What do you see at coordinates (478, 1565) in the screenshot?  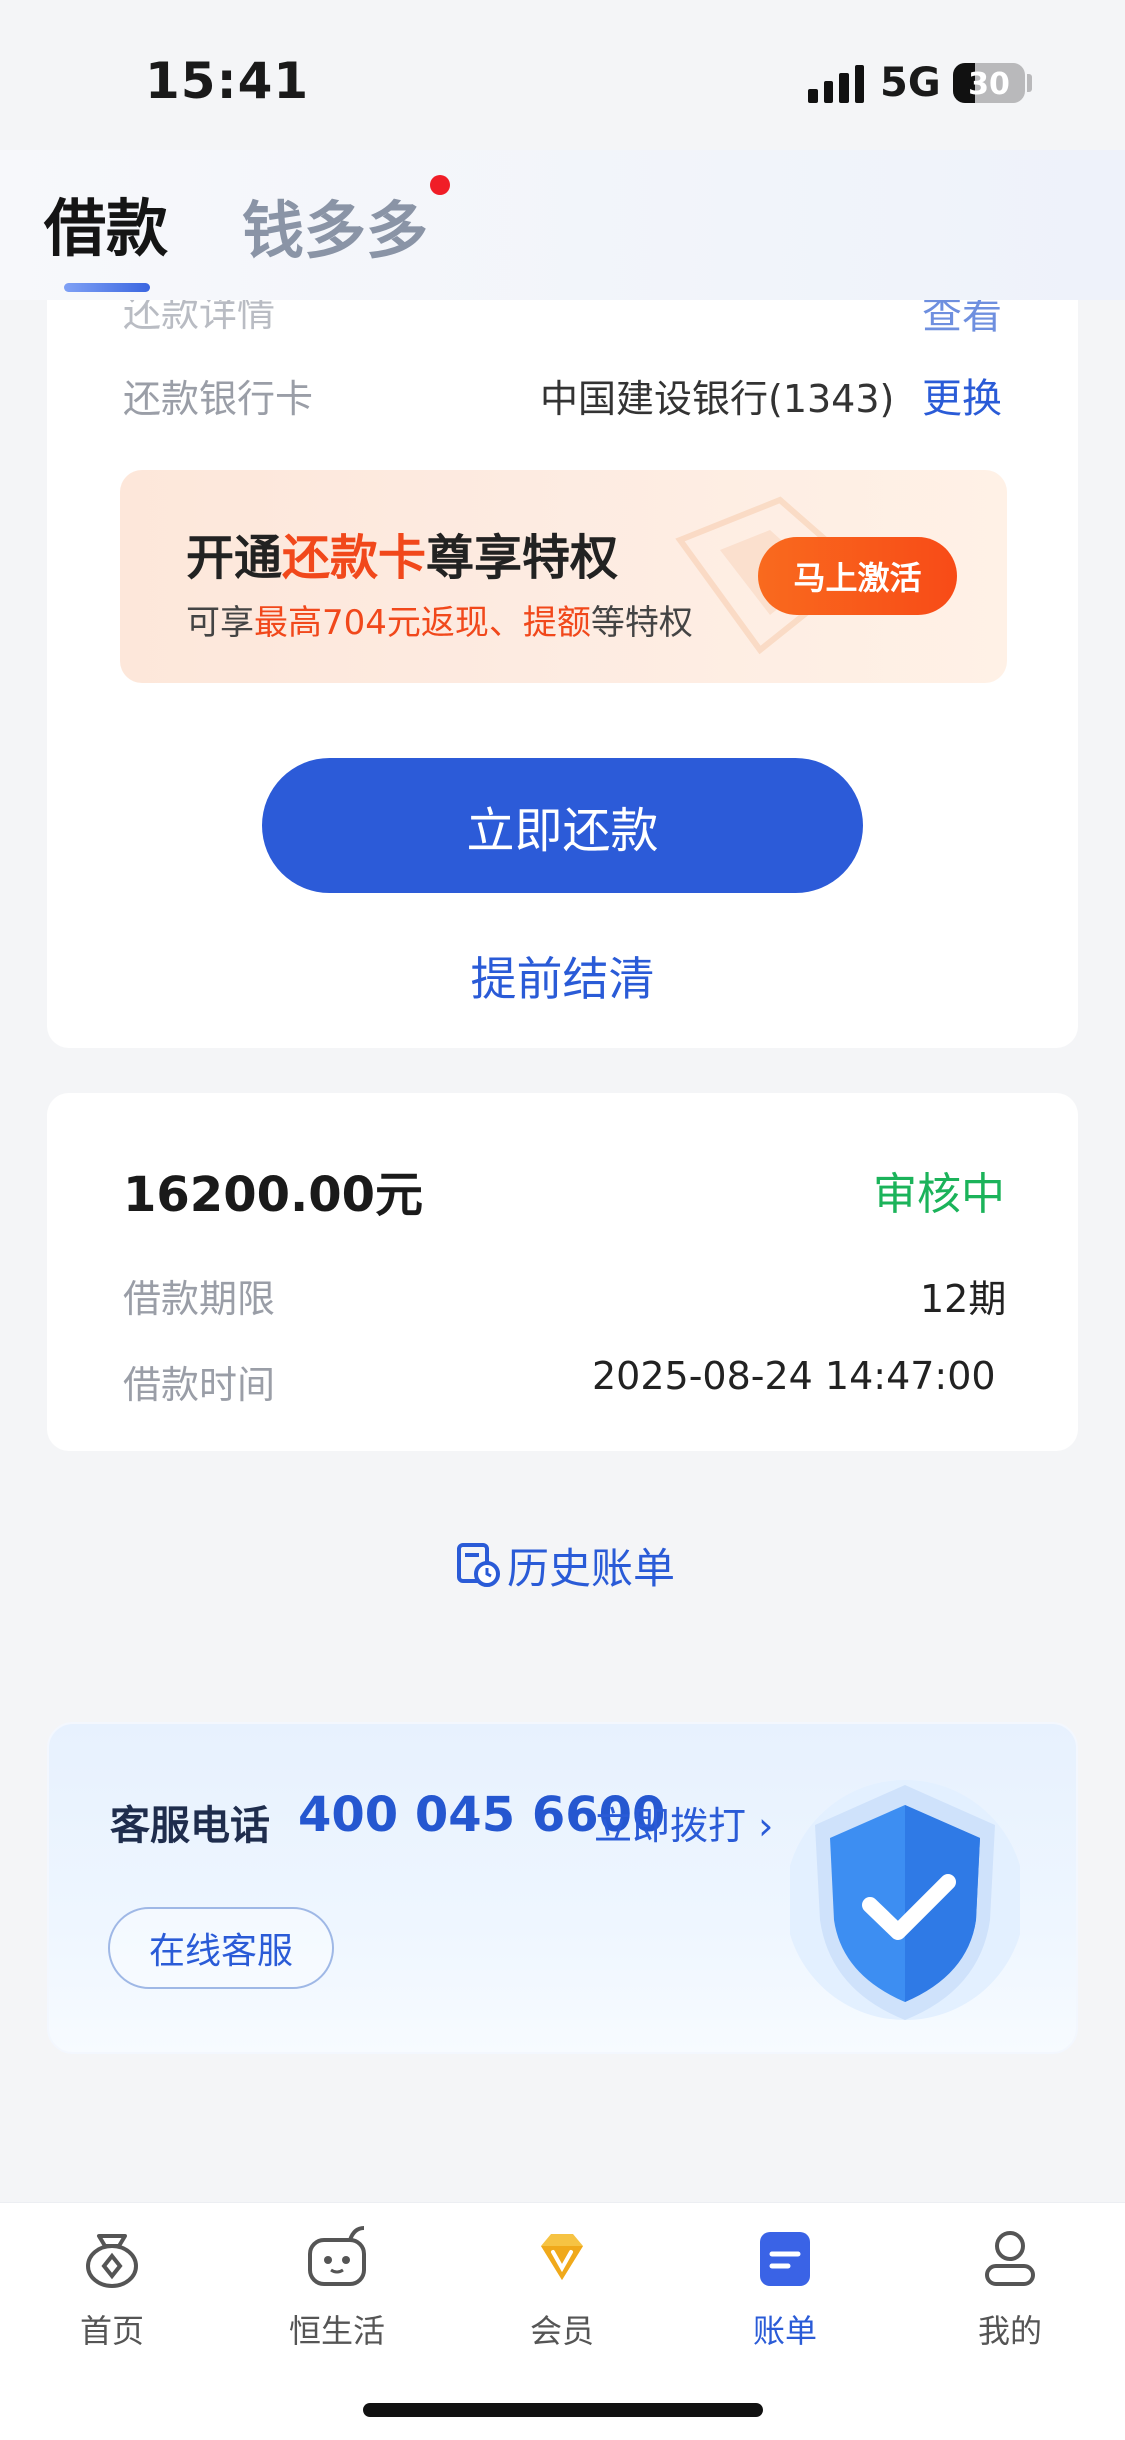 I see `history-bill-icon` at bounding box center [478, 1565].